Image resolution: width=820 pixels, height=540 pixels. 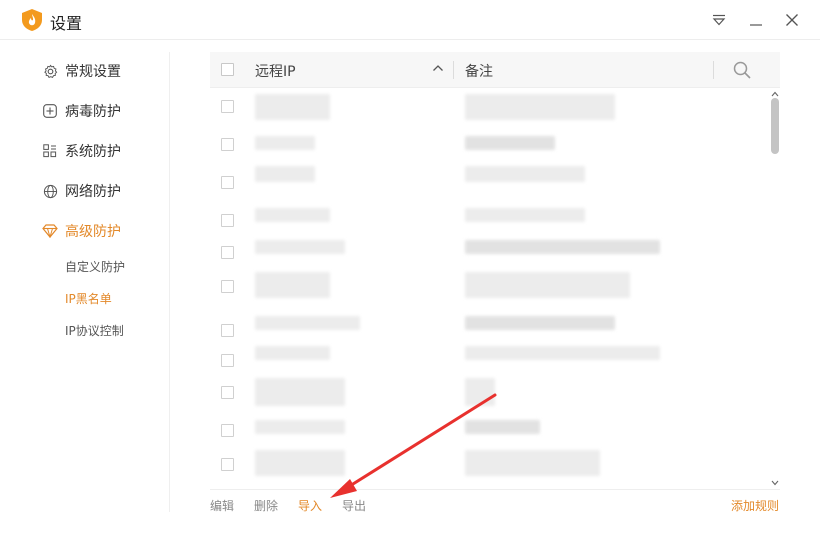 I want to click on gear-icon, so click(x=50, y=71).